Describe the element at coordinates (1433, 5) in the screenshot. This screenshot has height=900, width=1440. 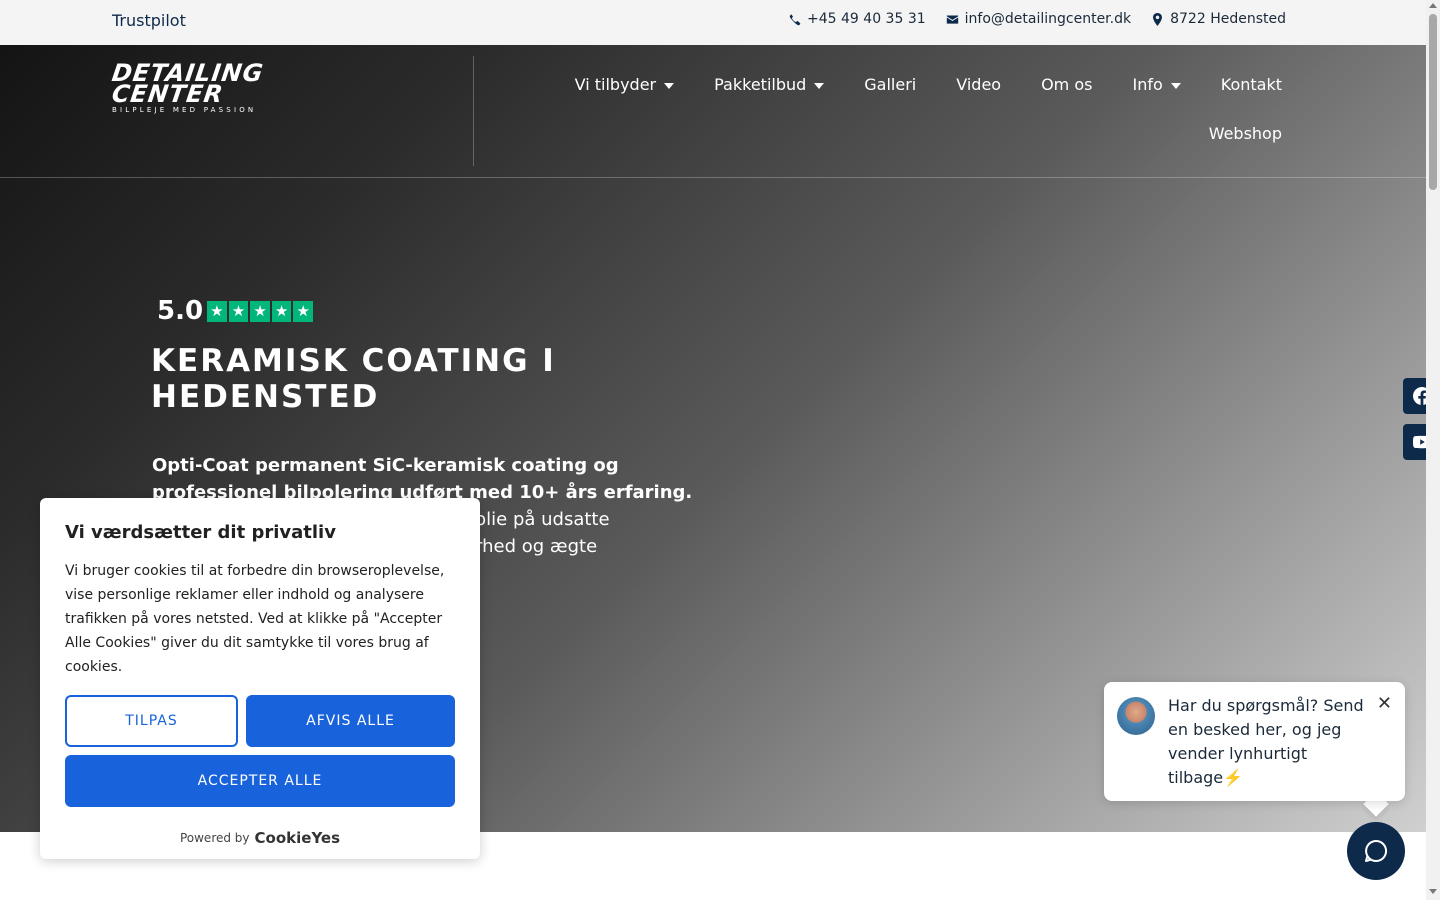
I see `scroll-up-arrow-icon` at that location.